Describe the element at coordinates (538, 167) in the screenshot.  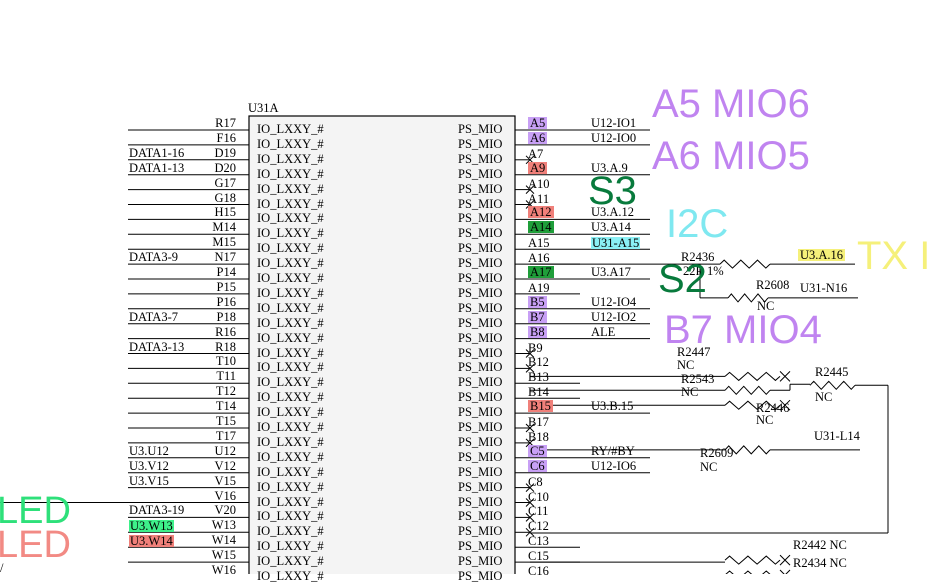
I see `right-pin-number: A9` at that location.